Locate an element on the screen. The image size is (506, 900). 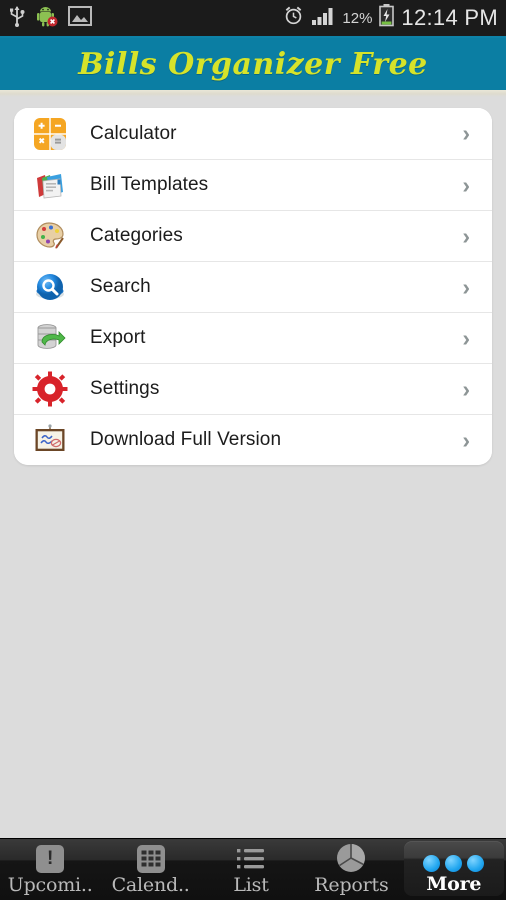
exclamation-square-icon: ! is located at coordinates (50, 858).